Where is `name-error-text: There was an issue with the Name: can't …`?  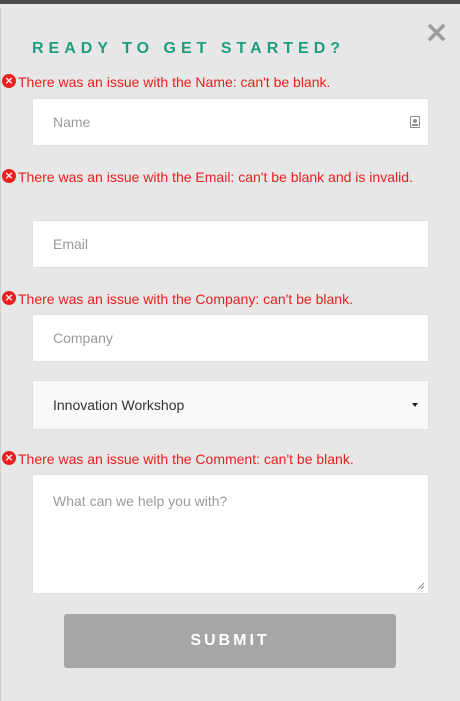
name-error-text: There was an issue with the Name: can't … is located at coordinates (174, 82).